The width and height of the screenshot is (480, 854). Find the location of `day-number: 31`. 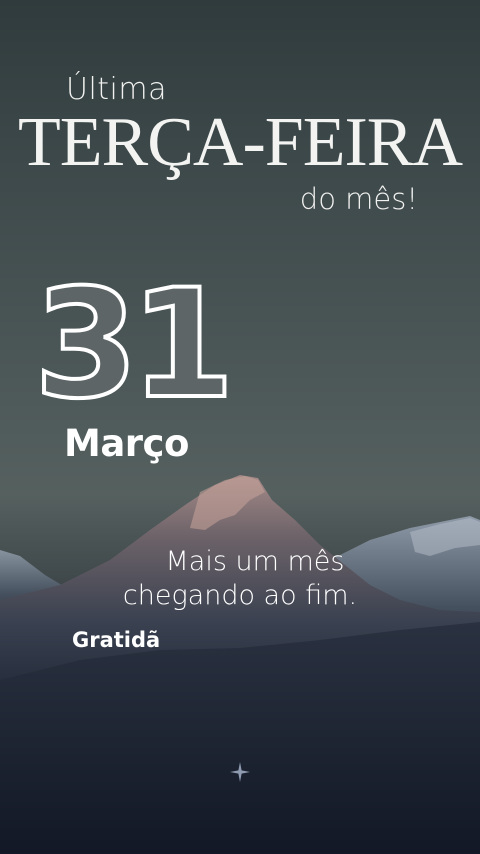

day-number: 31 is located at coordinates (134, 345).